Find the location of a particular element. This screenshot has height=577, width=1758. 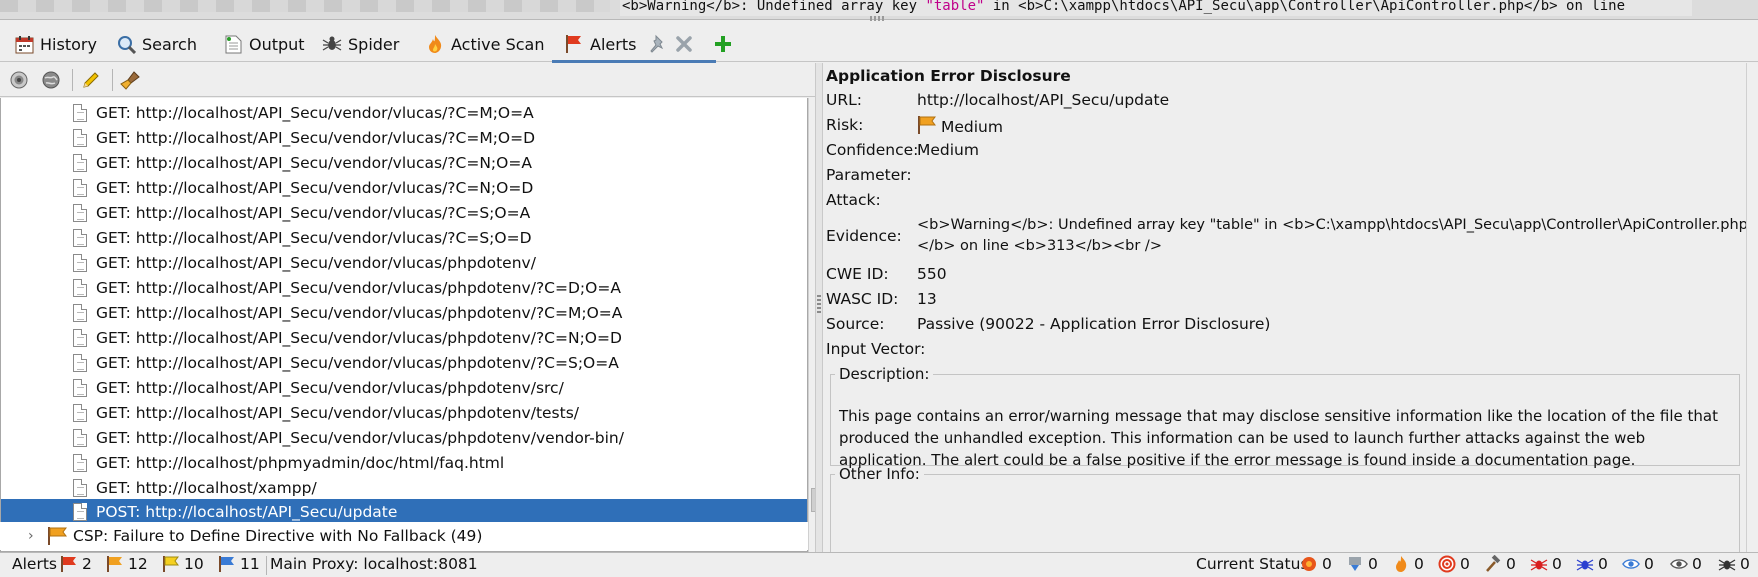

tab-output-label: Output is located at coordinates (277, 44).